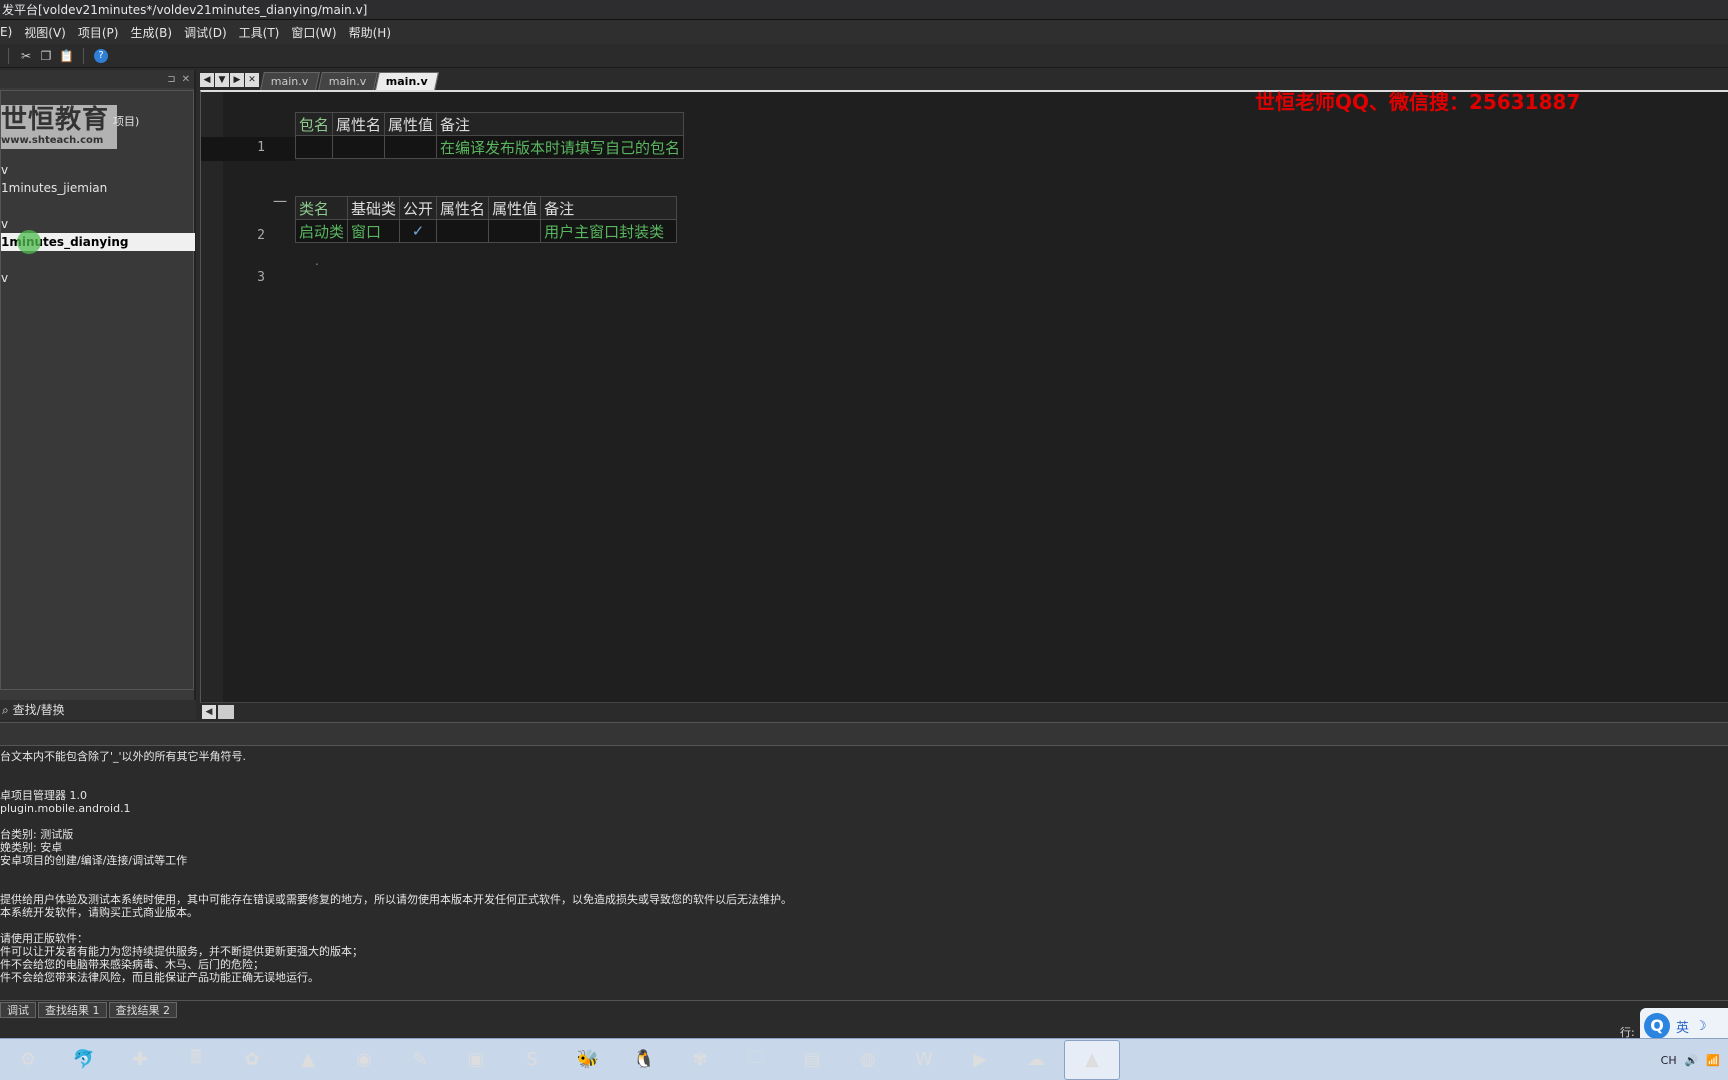 The image size is (1728, 1080). I want to click on menu-project: 项目(P), so click(98, 32).